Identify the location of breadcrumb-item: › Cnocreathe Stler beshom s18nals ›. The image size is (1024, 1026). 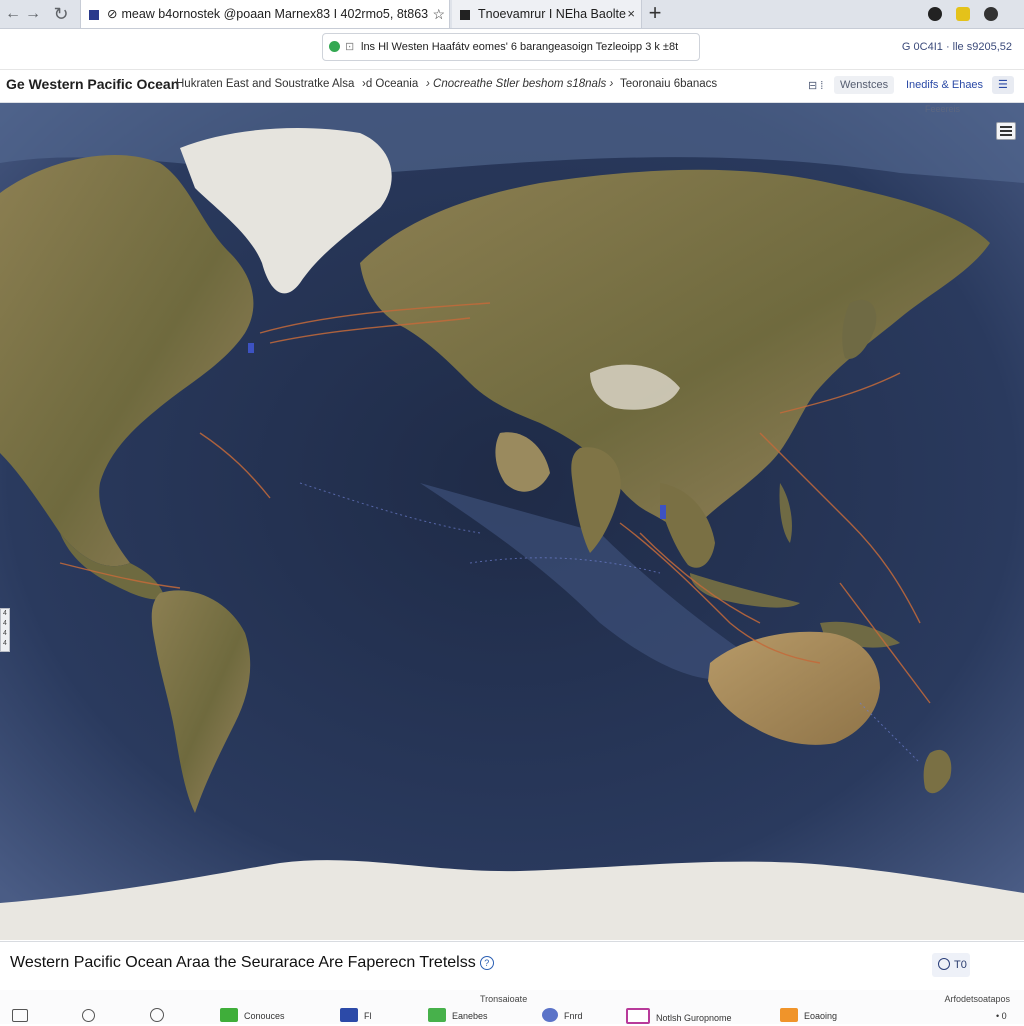
(519, 84).